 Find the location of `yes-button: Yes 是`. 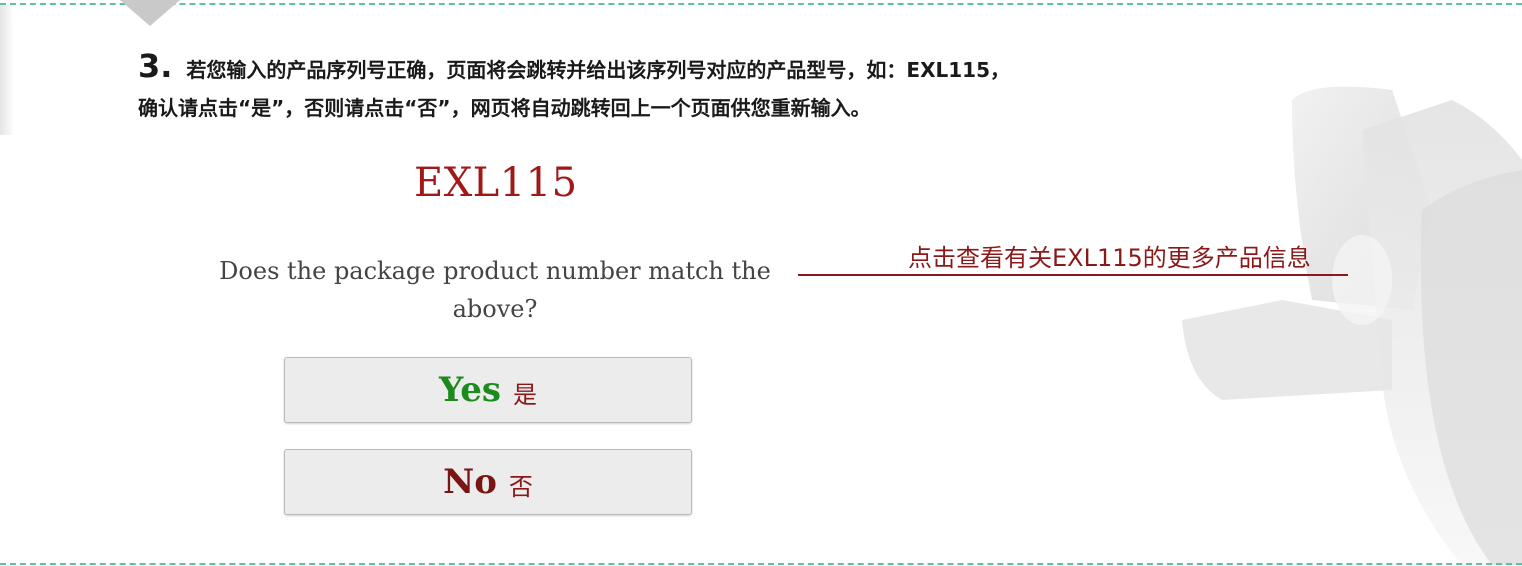

yes-button: Yes 是 is located at coordinates (488, 390).